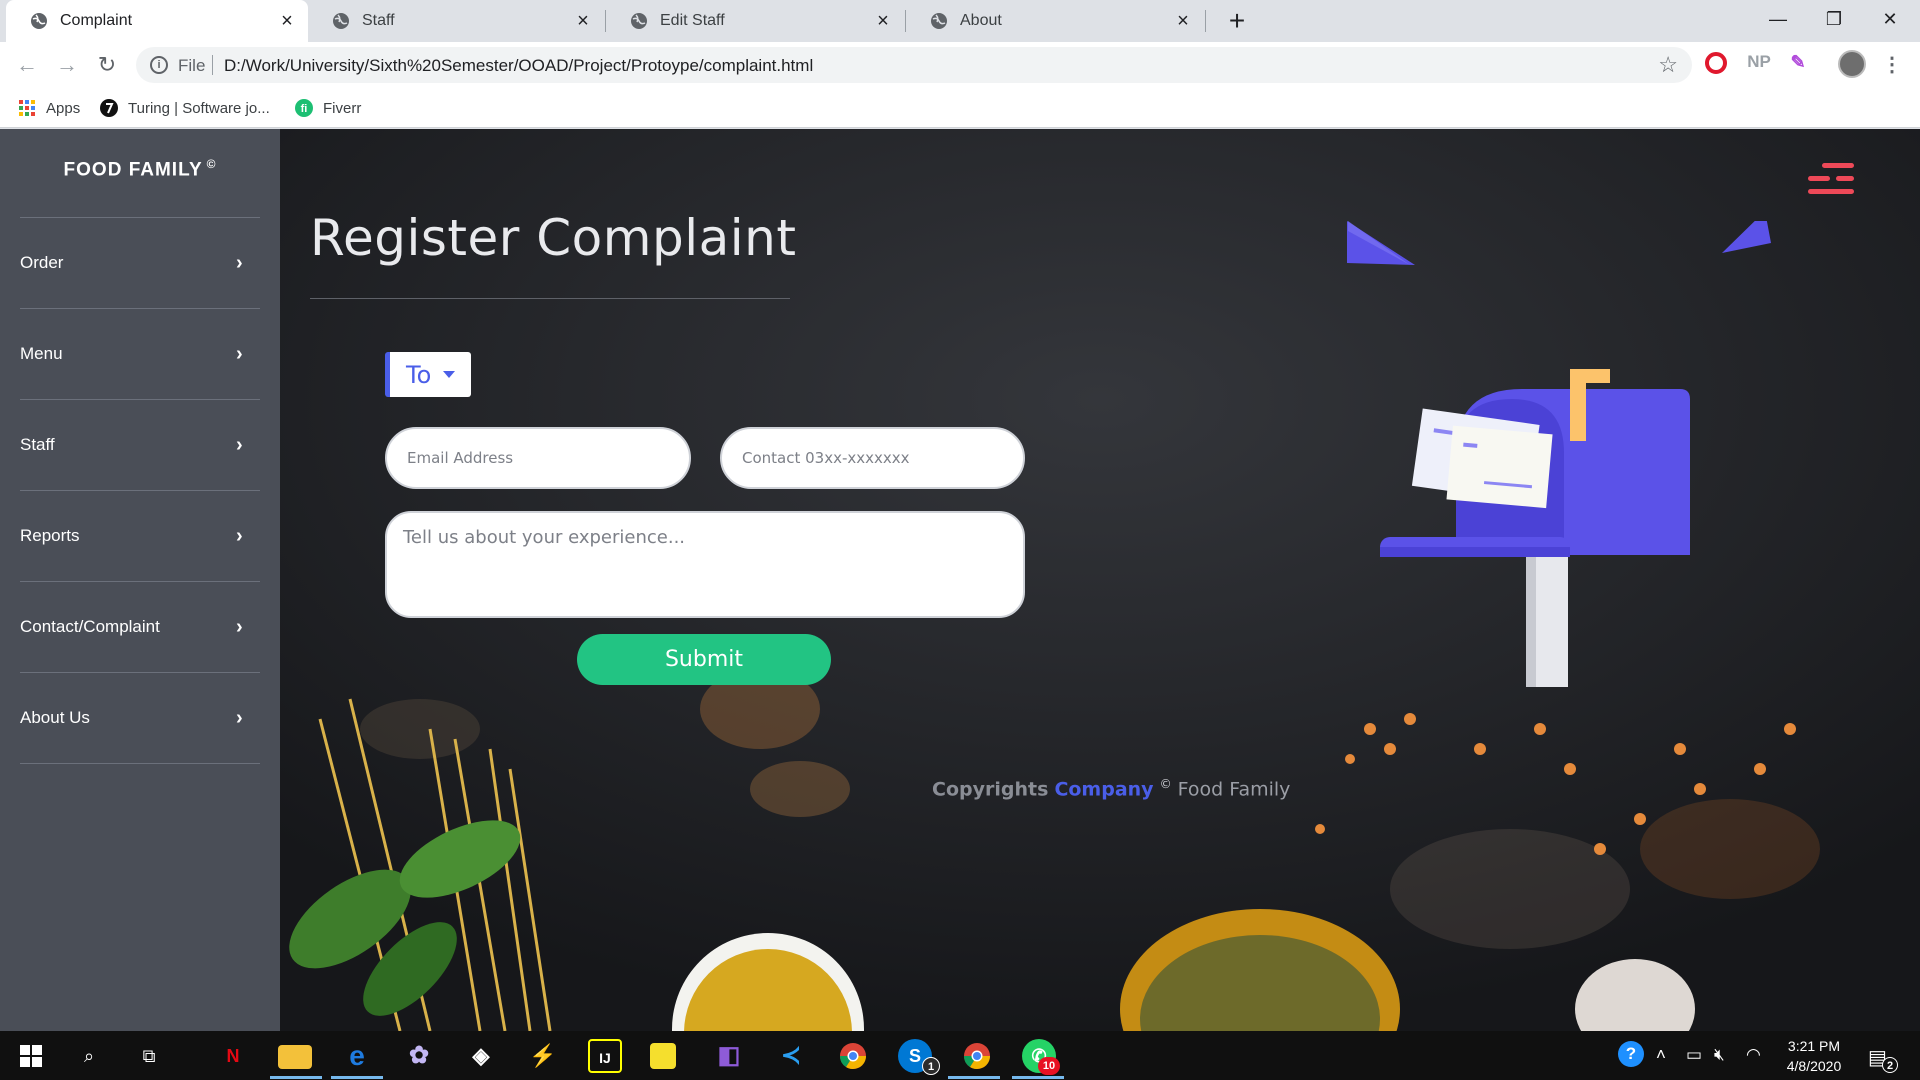 This screenshot has height=1080, width=1920. I want to click on sidebar-item-label: Staff, so click(37, 444).